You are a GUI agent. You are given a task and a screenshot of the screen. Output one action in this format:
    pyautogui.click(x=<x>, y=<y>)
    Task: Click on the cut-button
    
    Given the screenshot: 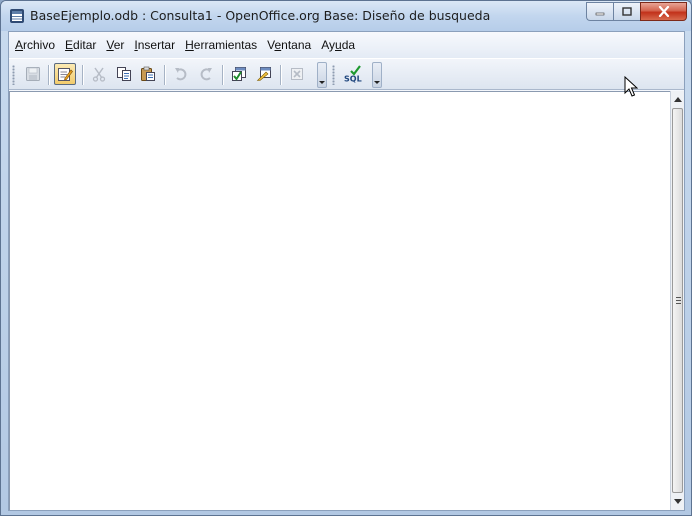 What is the action you would take?
    pyautogui.click(x=99, y=74)
    